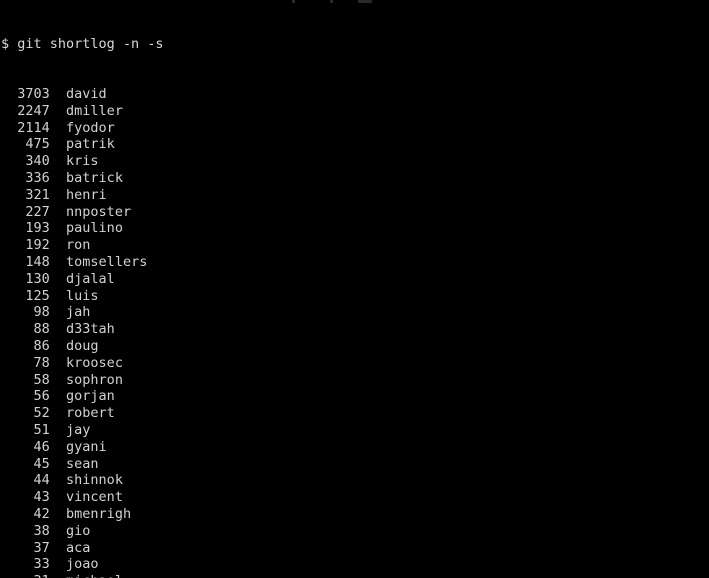 Image resolution: width=709 pixels, height=578 pixels. What do you see at coordinates (355, 447) in the screenshot?
I see `shortlog-row: 46 gyani` at bounding box center [355, 447].